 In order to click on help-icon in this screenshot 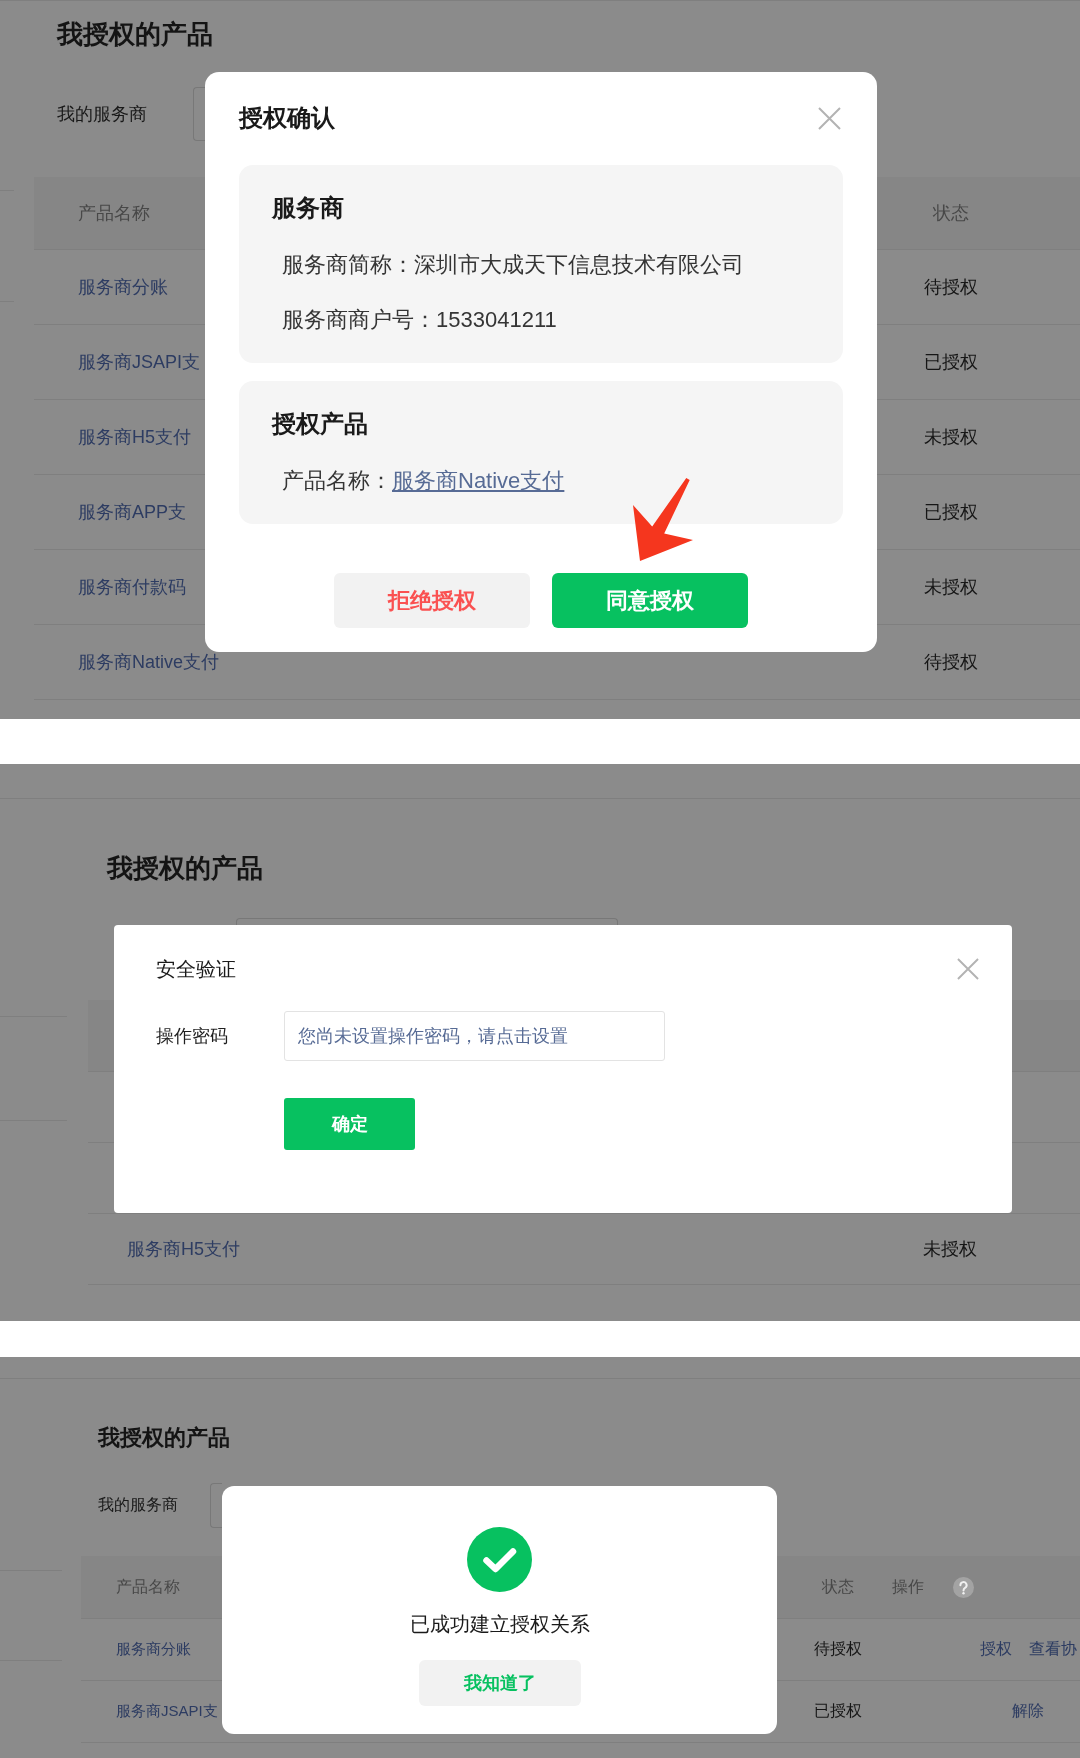, I will do `click(963, 1587)`.